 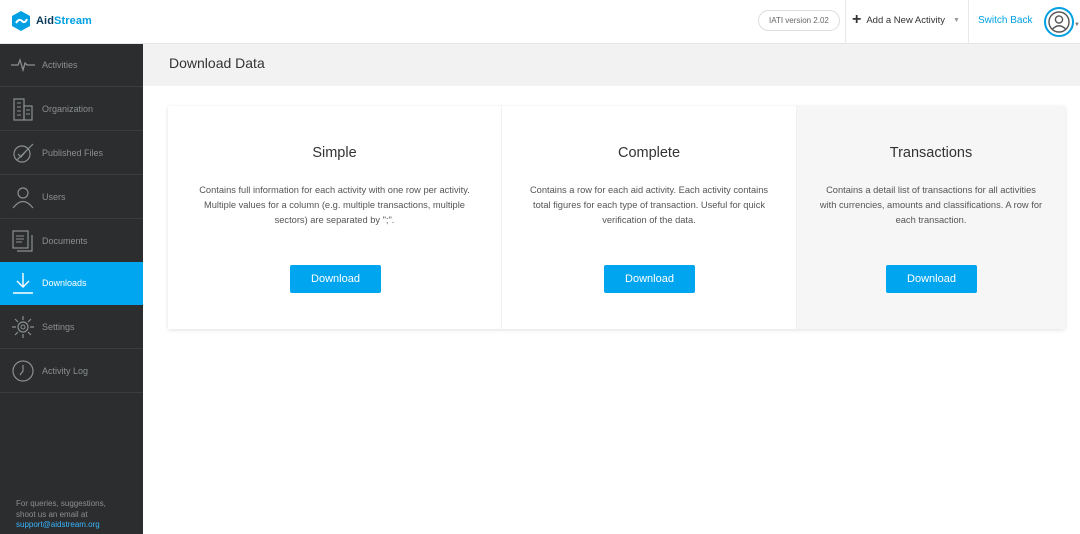 I want to click on card-title: Simple, so click(x=334, y=153).